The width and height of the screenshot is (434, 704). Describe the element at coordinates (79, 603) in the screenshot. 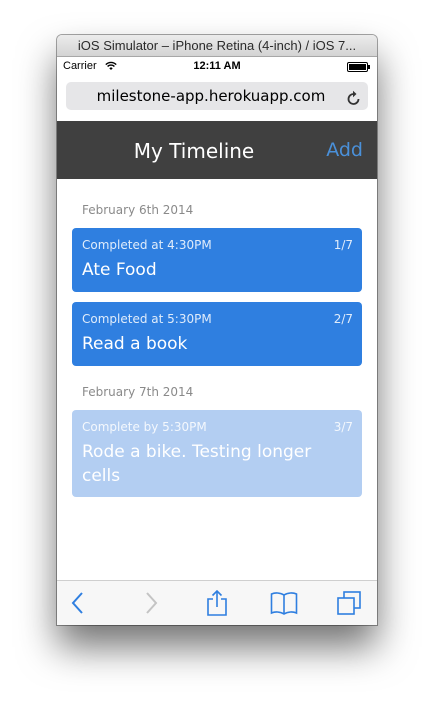

I see `back-icon` at that location.